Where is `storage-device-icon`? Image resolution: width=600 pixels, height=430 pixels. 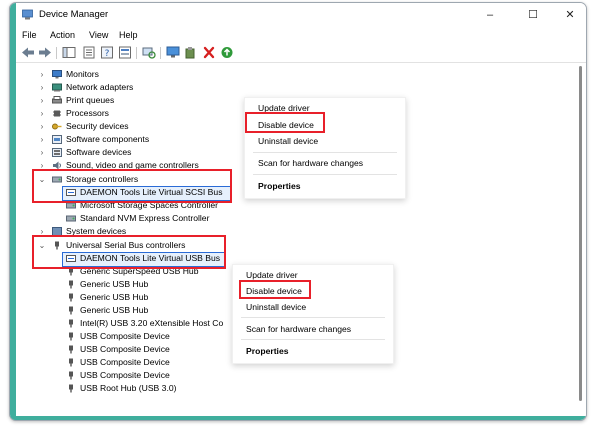
storage-device-icon is located at coordinates (71, 218).